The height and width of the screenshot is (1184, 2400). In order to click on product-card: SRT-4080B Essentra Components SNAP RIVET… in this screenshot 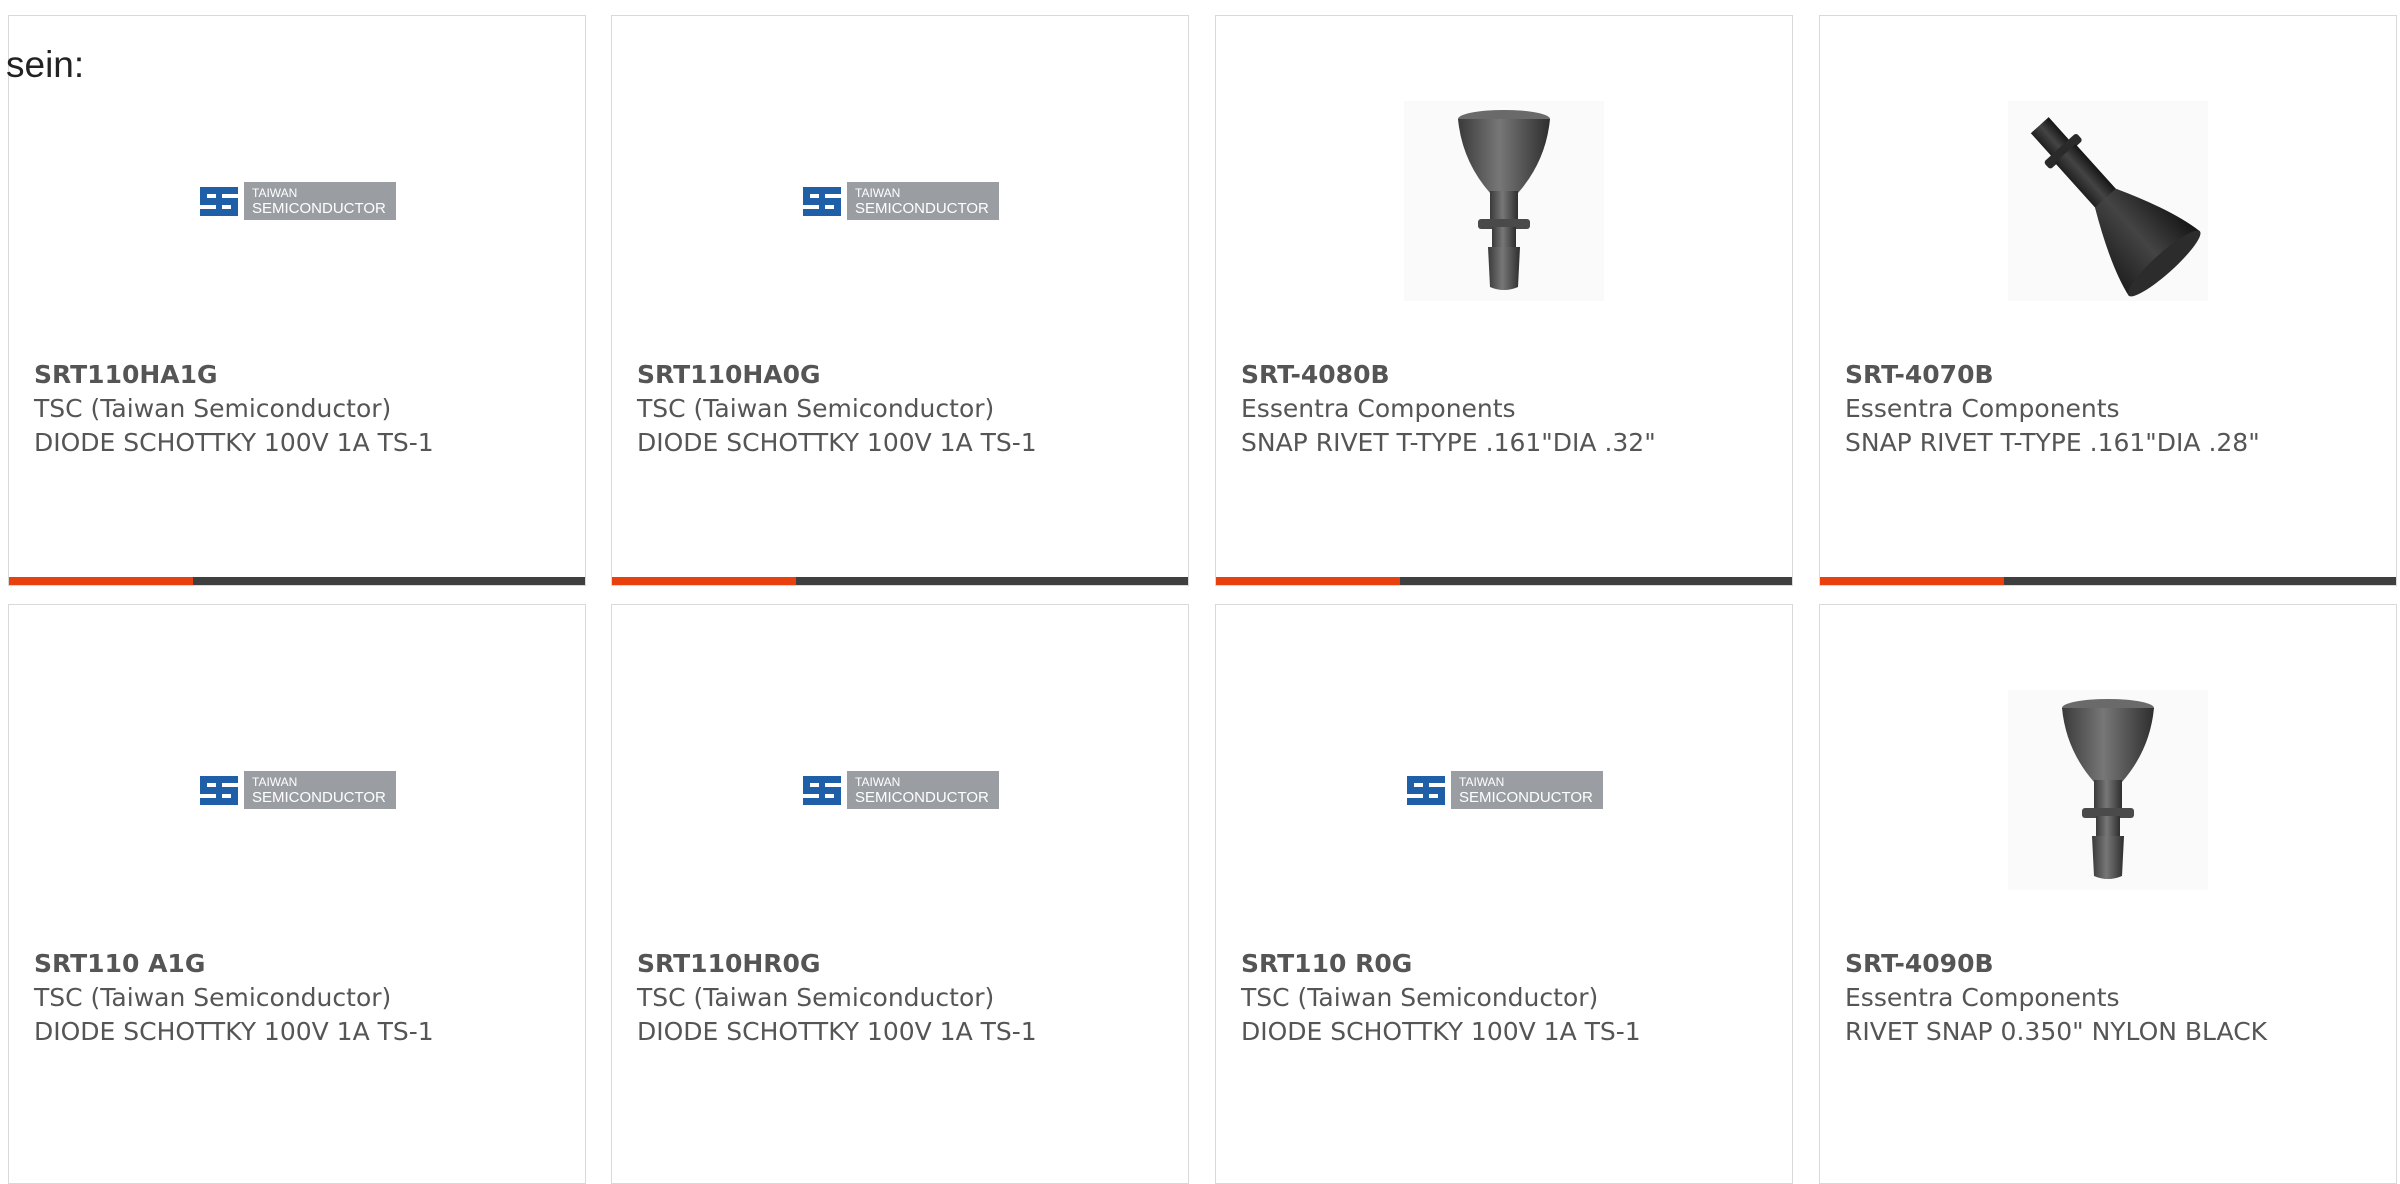, I will do `click(1504, 300)`.